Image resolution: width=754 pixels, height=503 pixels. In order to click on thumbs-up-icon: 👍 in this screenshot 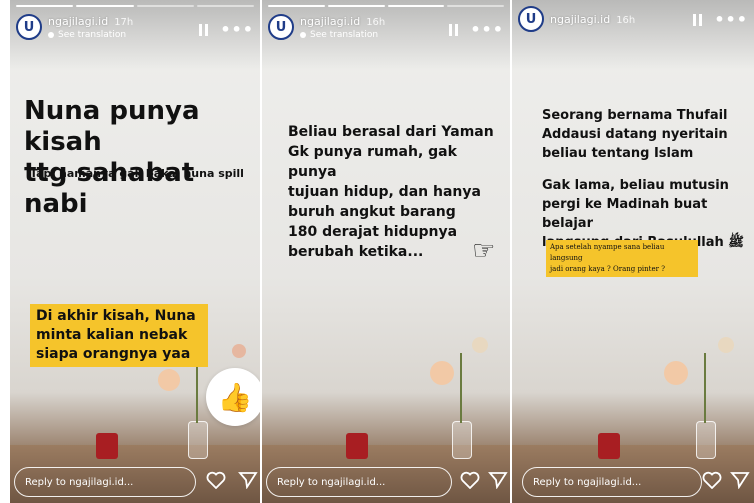, I will do `click(235, 397)`.